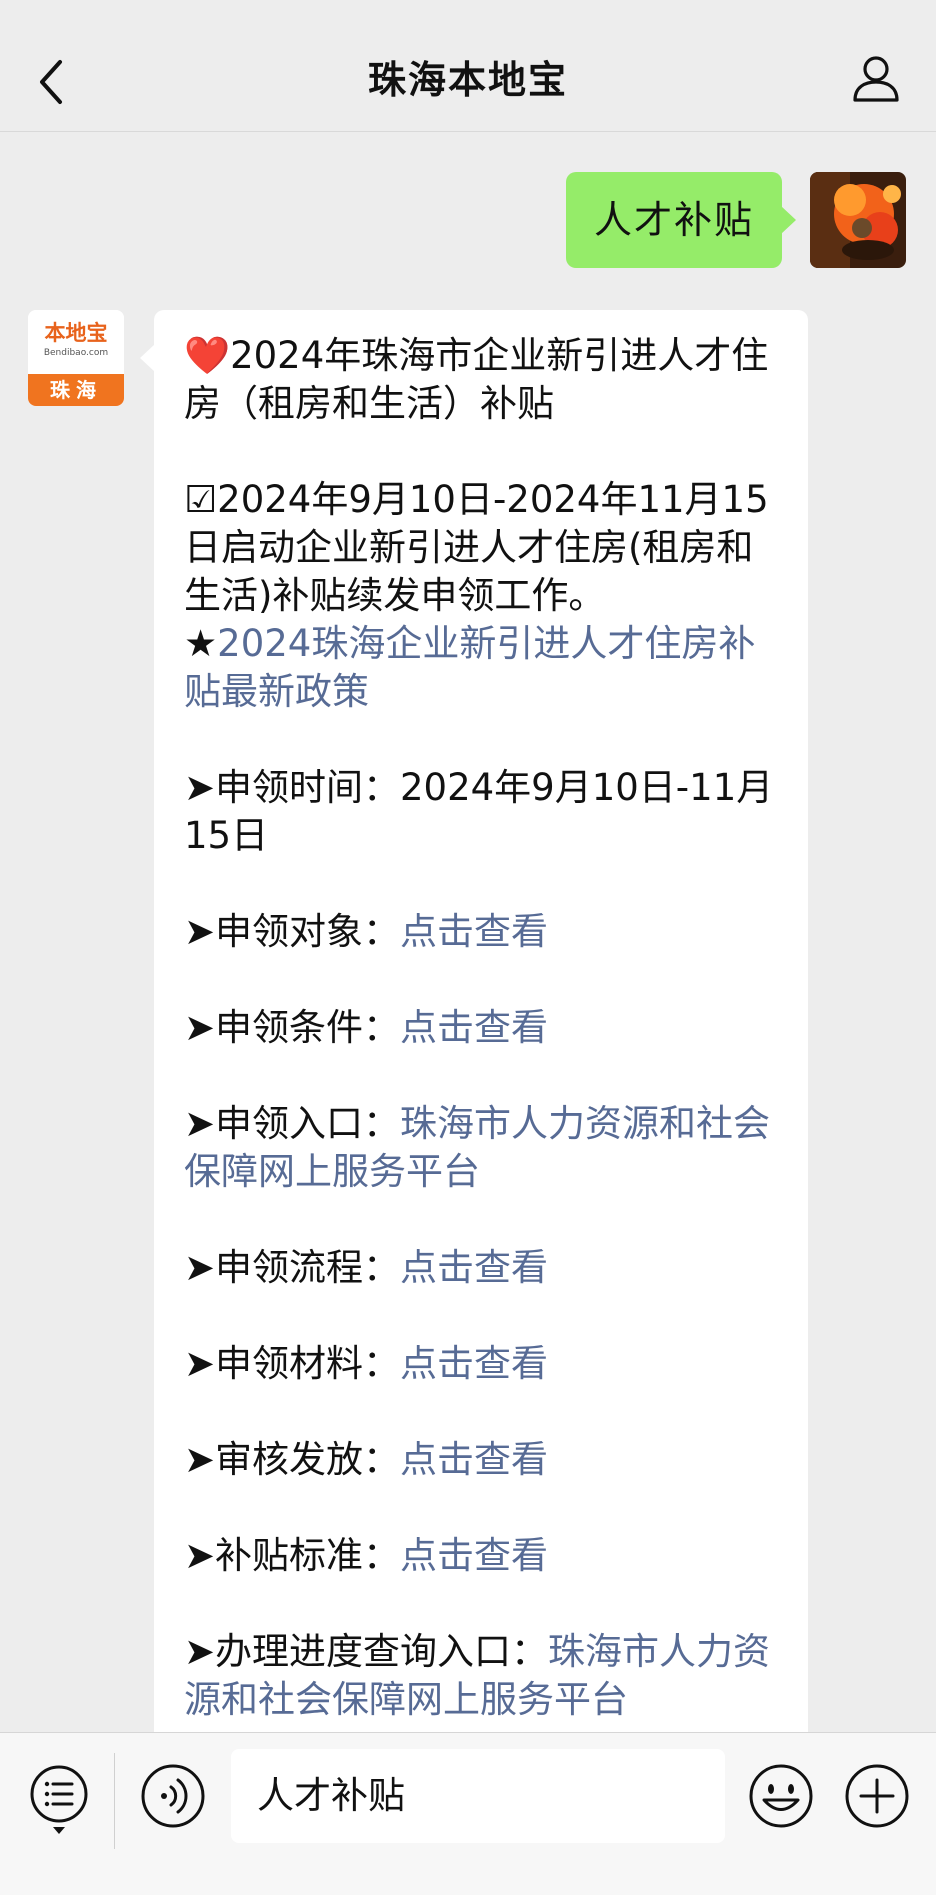  What do you see at coordinates (292, 931) in the screenshot?
I see `info-item-label: ➤申领对象：` at bounding box center [292, 931].